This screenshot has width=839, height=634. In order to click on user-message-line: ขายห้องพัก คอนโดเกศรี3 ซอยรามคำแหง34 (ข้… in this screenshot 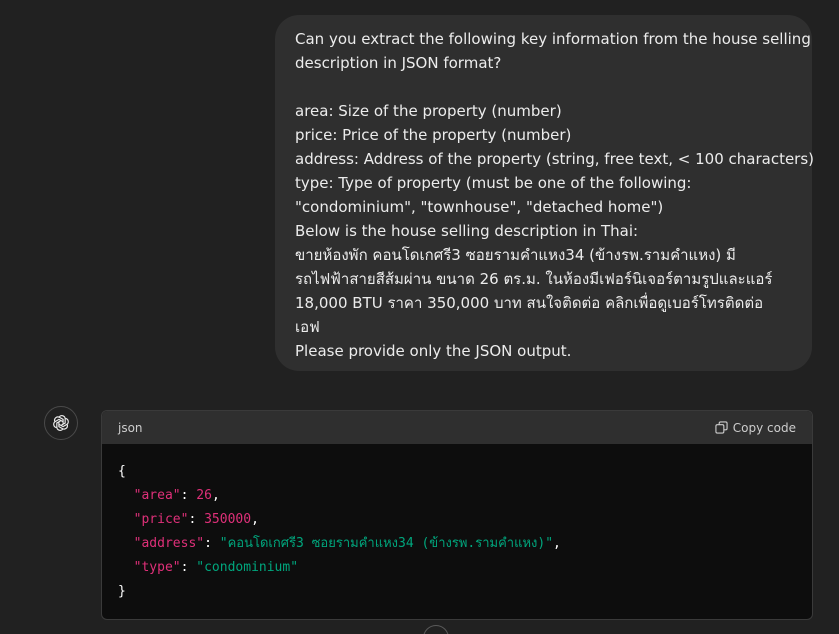, I will do `click(515, 255)`.